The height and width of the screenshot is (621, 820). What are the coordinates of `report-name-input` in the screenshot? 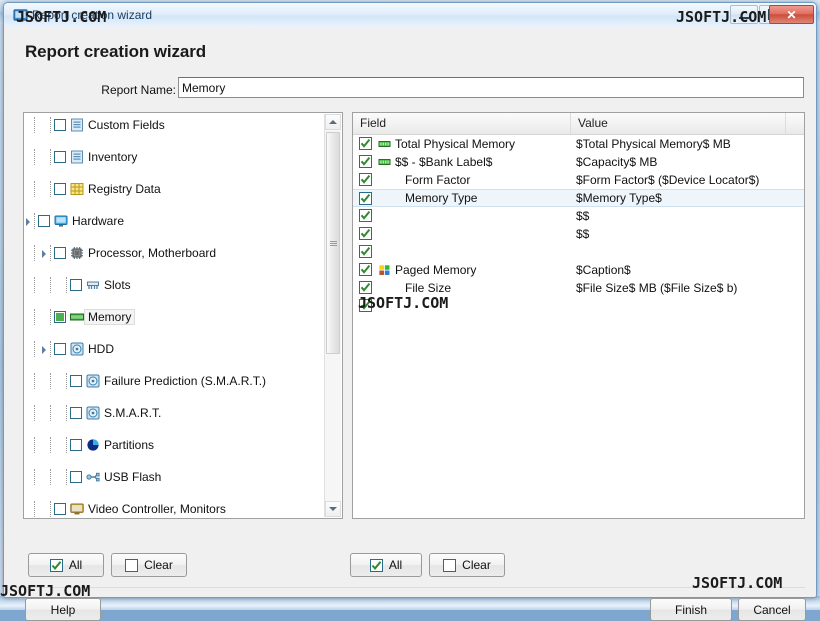 It's located at (491, 87).